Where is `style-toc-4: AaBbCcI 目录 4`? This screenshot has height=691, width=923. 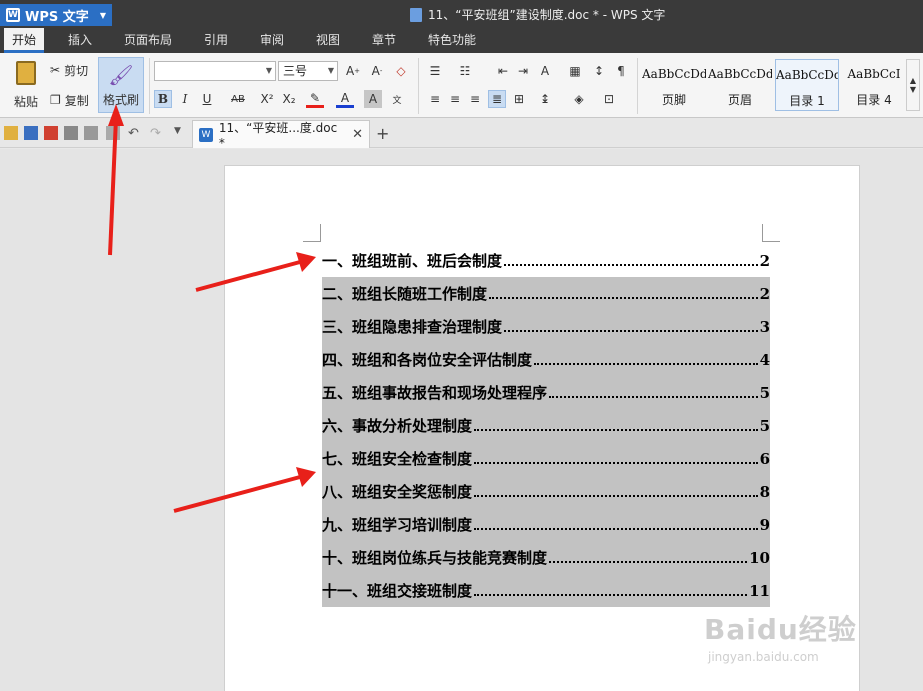
style-toc-4: AaBbCcI 目录 4 is located at coordinates (874, 85).